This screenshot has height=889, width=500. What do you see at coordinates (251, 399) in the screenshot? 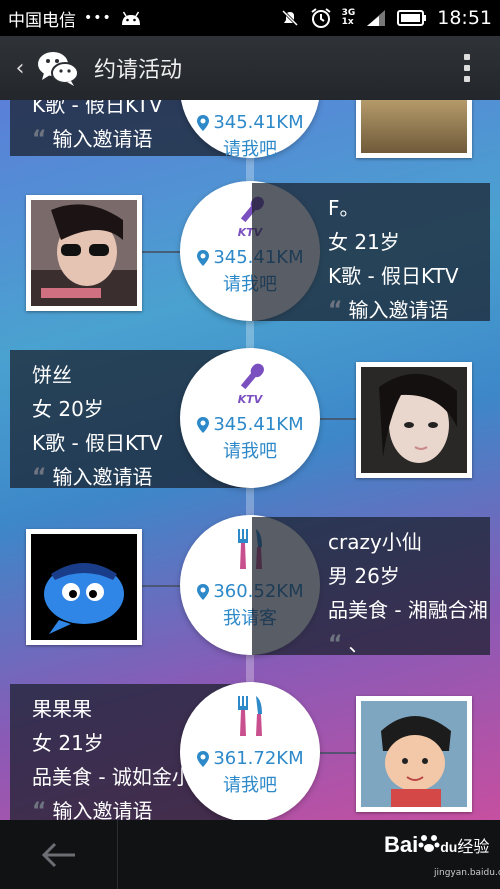
I see `svg-text: KTV` at bounding box center [251, 399].